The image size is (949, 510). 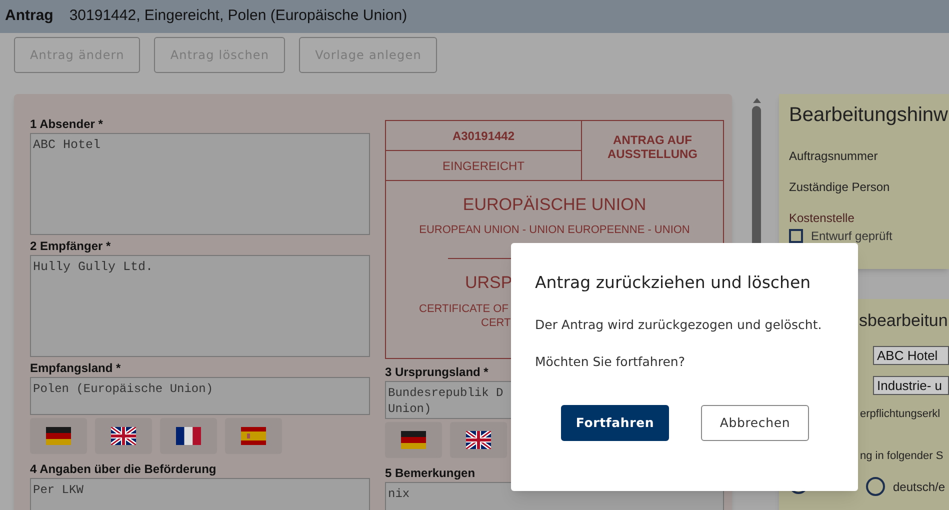 What do you see at coordinates (238, 16) in the screenshot?
I see `page-subtitle: 30191442, Eingereicht, Polen (Europäische Union)` at bounding box center [238, 16].